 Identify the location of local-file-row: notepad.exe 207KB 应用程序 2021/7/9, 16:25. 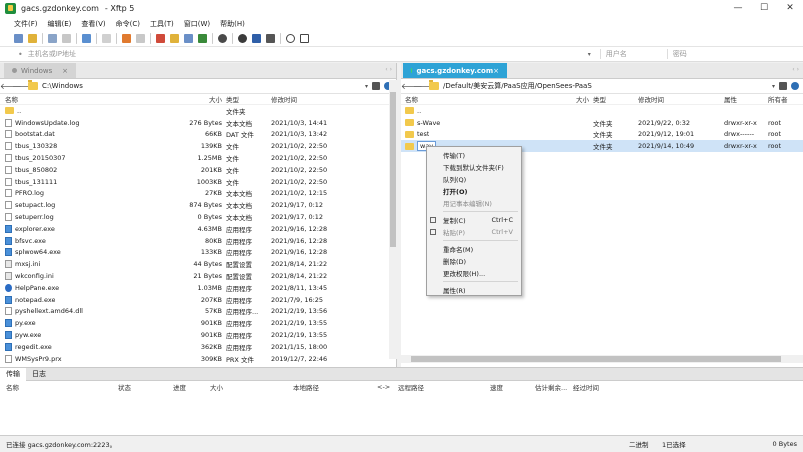
(198, 300).